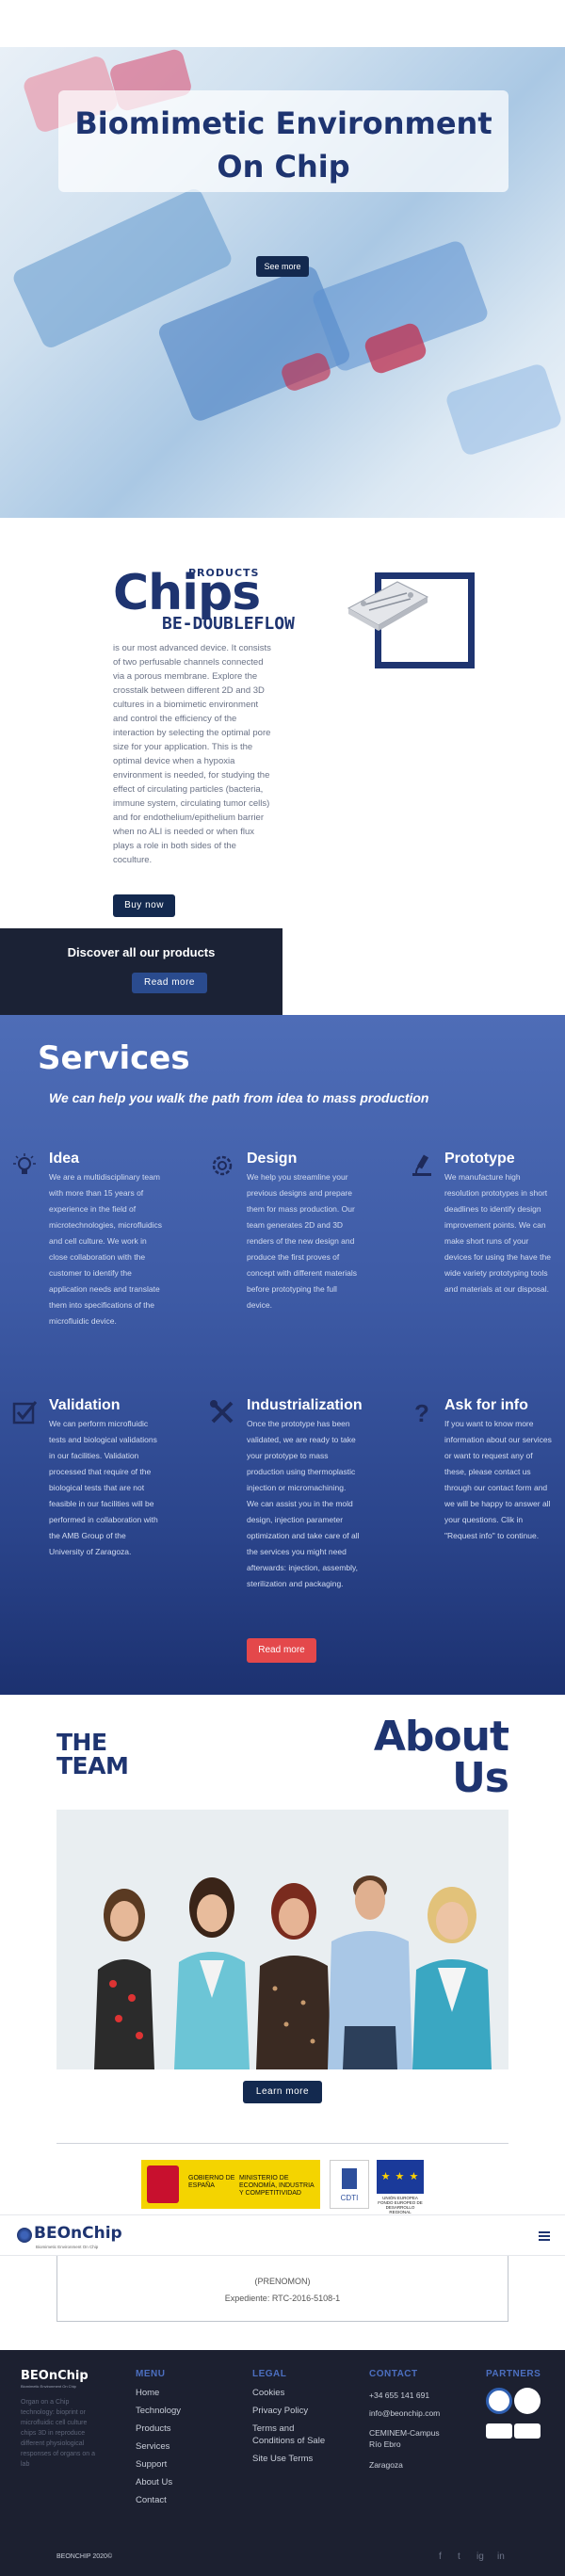 Image resolution: width=565 pixels, height=2576 pixels. I want to click on footer-link-terms-cont: Conditions of Sale, so click(288, 2441).